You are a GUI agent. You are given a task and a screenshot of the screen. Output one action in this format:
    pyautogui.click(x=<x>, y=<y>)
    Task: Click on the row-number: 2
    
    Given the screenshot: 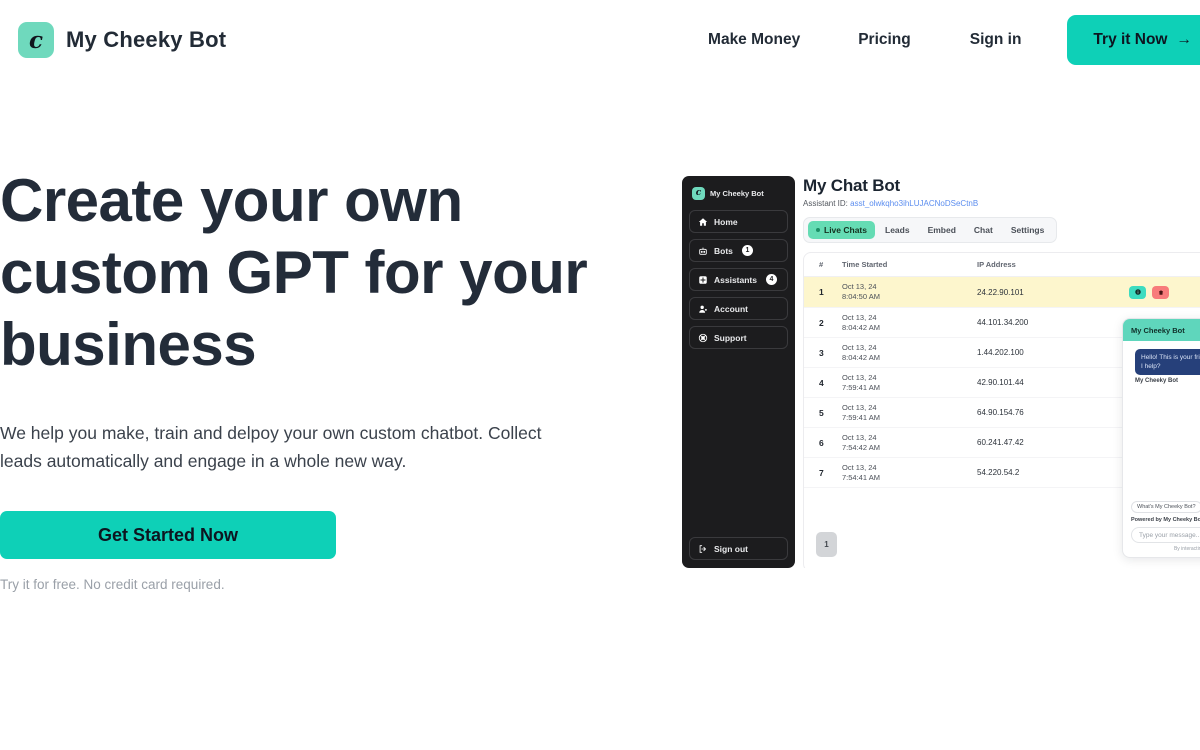 What is the action you would take?
    pyautogui.click(x=821, y=322)
    